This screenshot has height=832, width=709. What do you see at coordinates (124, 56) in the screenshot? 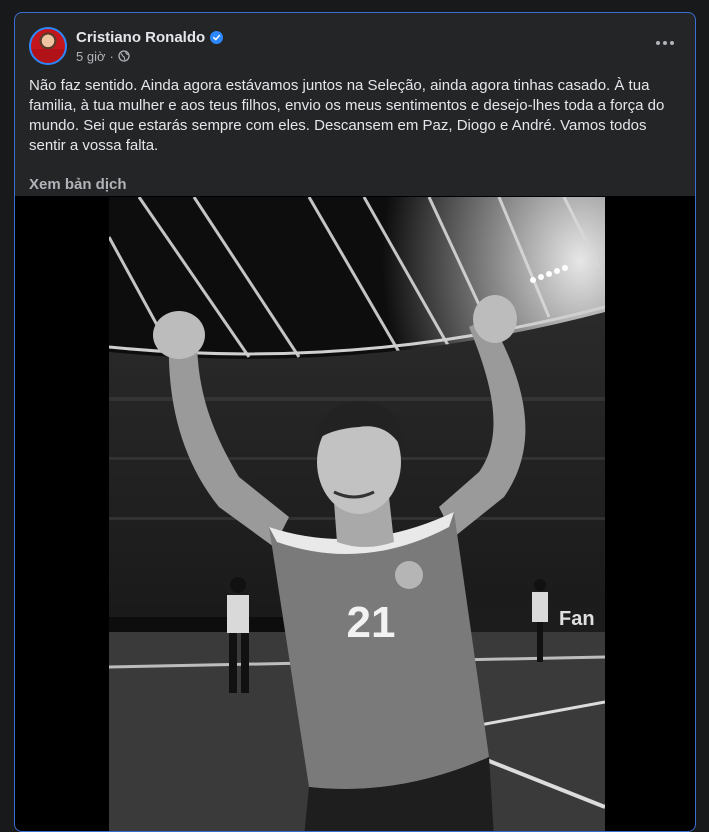
I see `globe-icon` at bounding box center [124, 56].